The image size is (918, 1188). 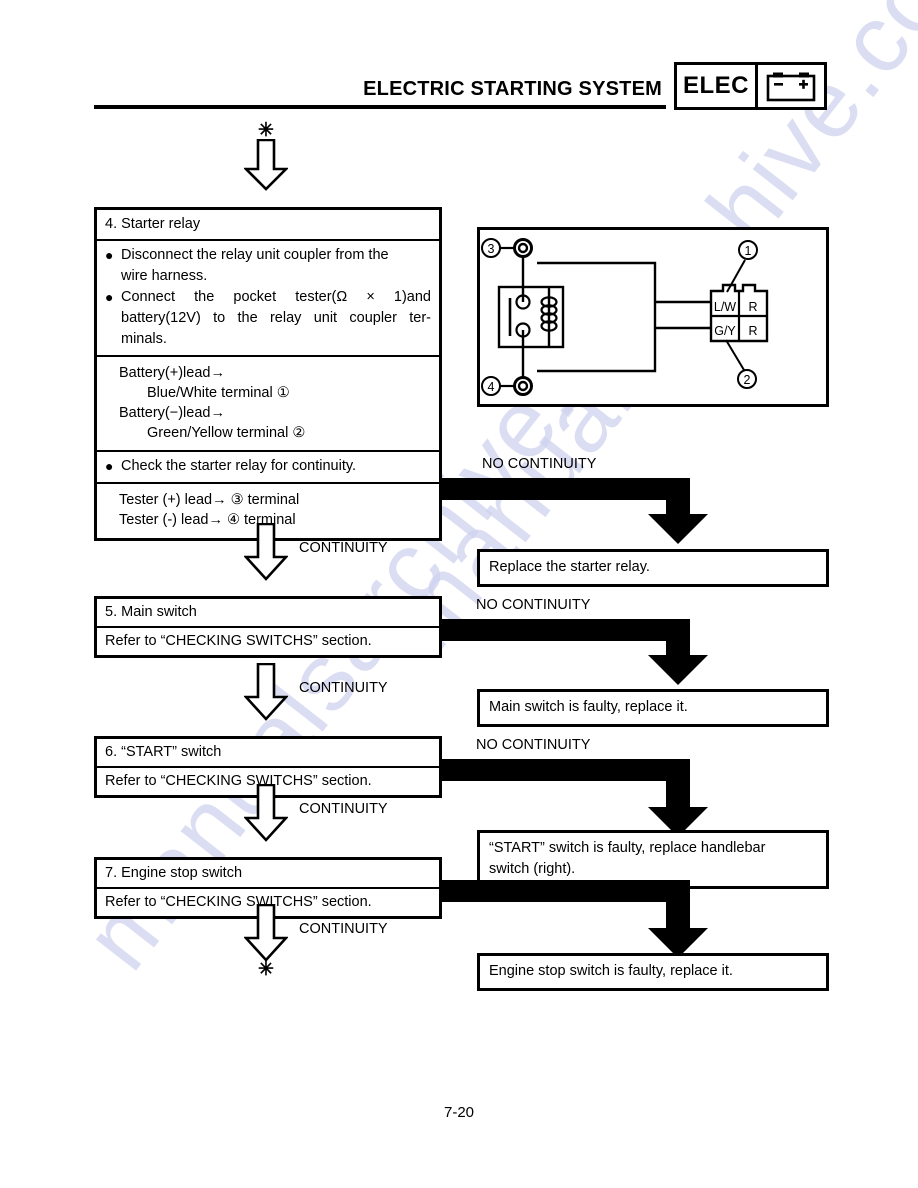 I want to click on tester-line: Tester (+) lead→ ③ terminal, so click(x=209, y=500).